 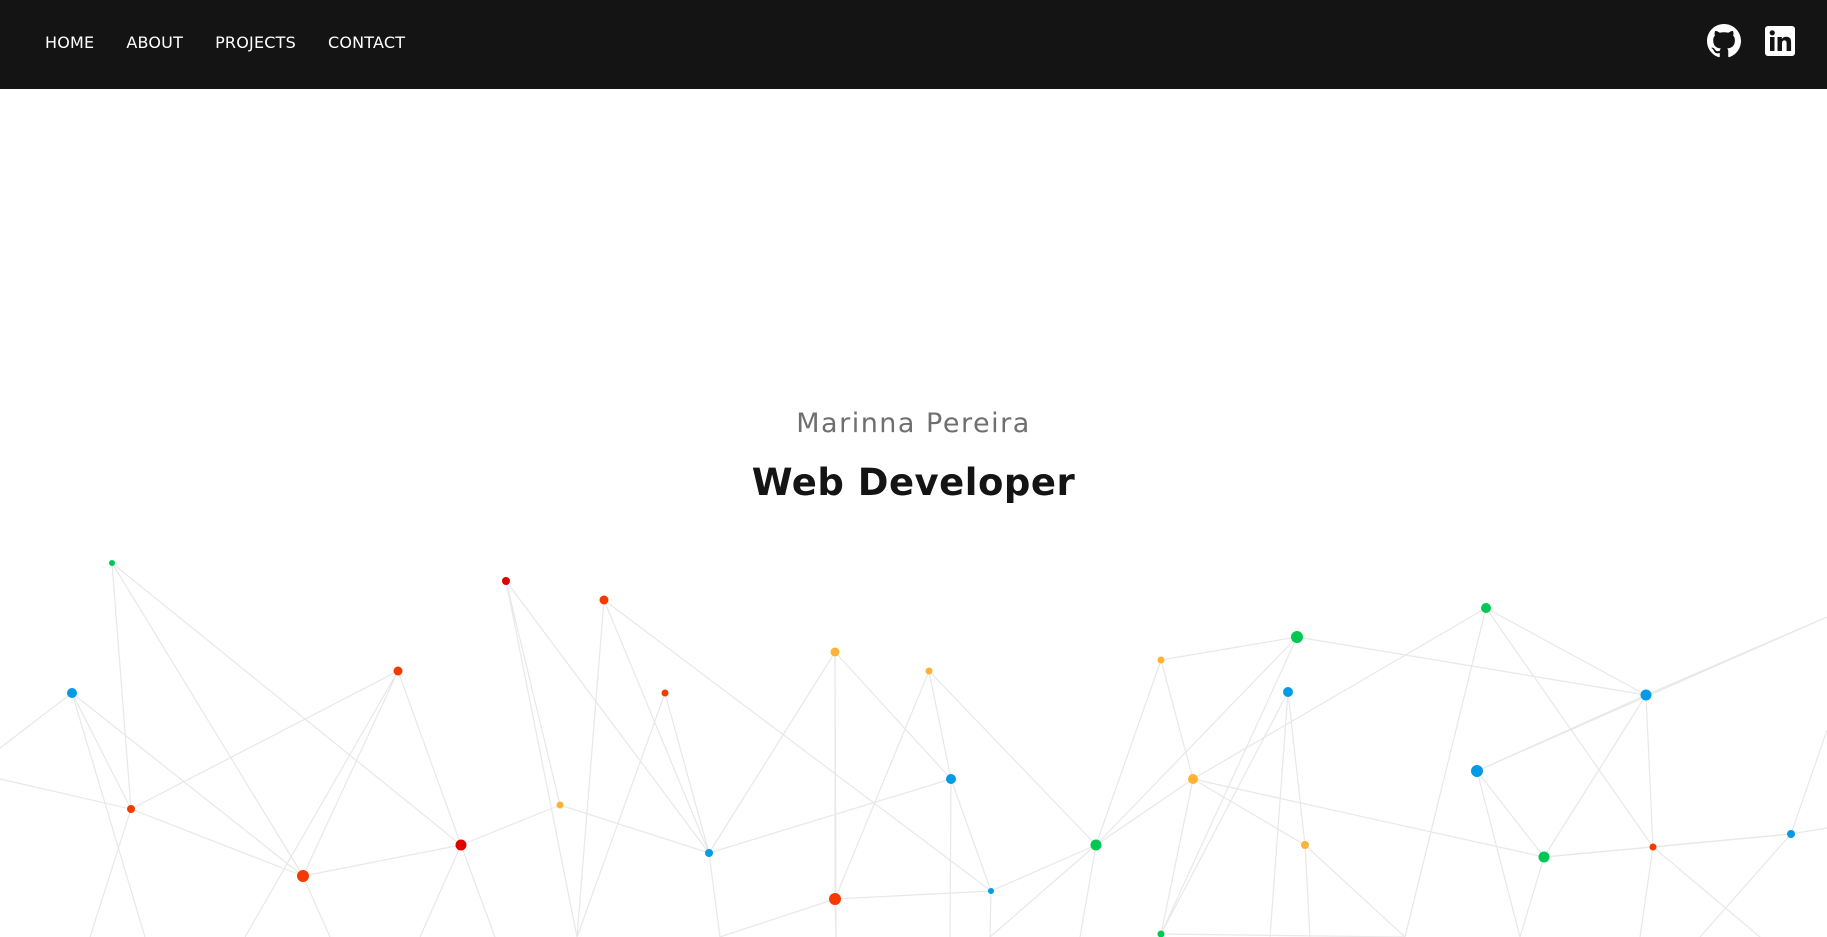 I want to click on github-icon, so click(x=1724, y=41).